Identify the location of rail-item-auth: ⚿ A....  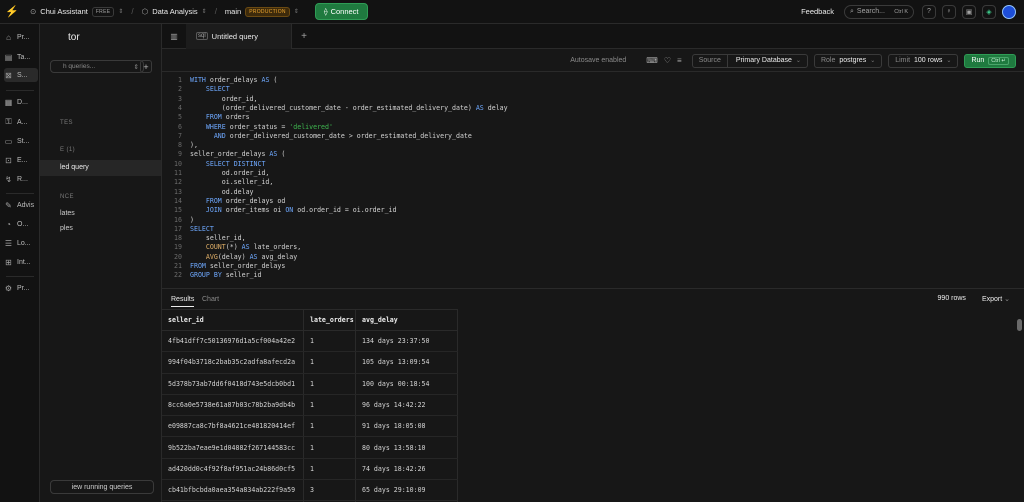
(21, 122).